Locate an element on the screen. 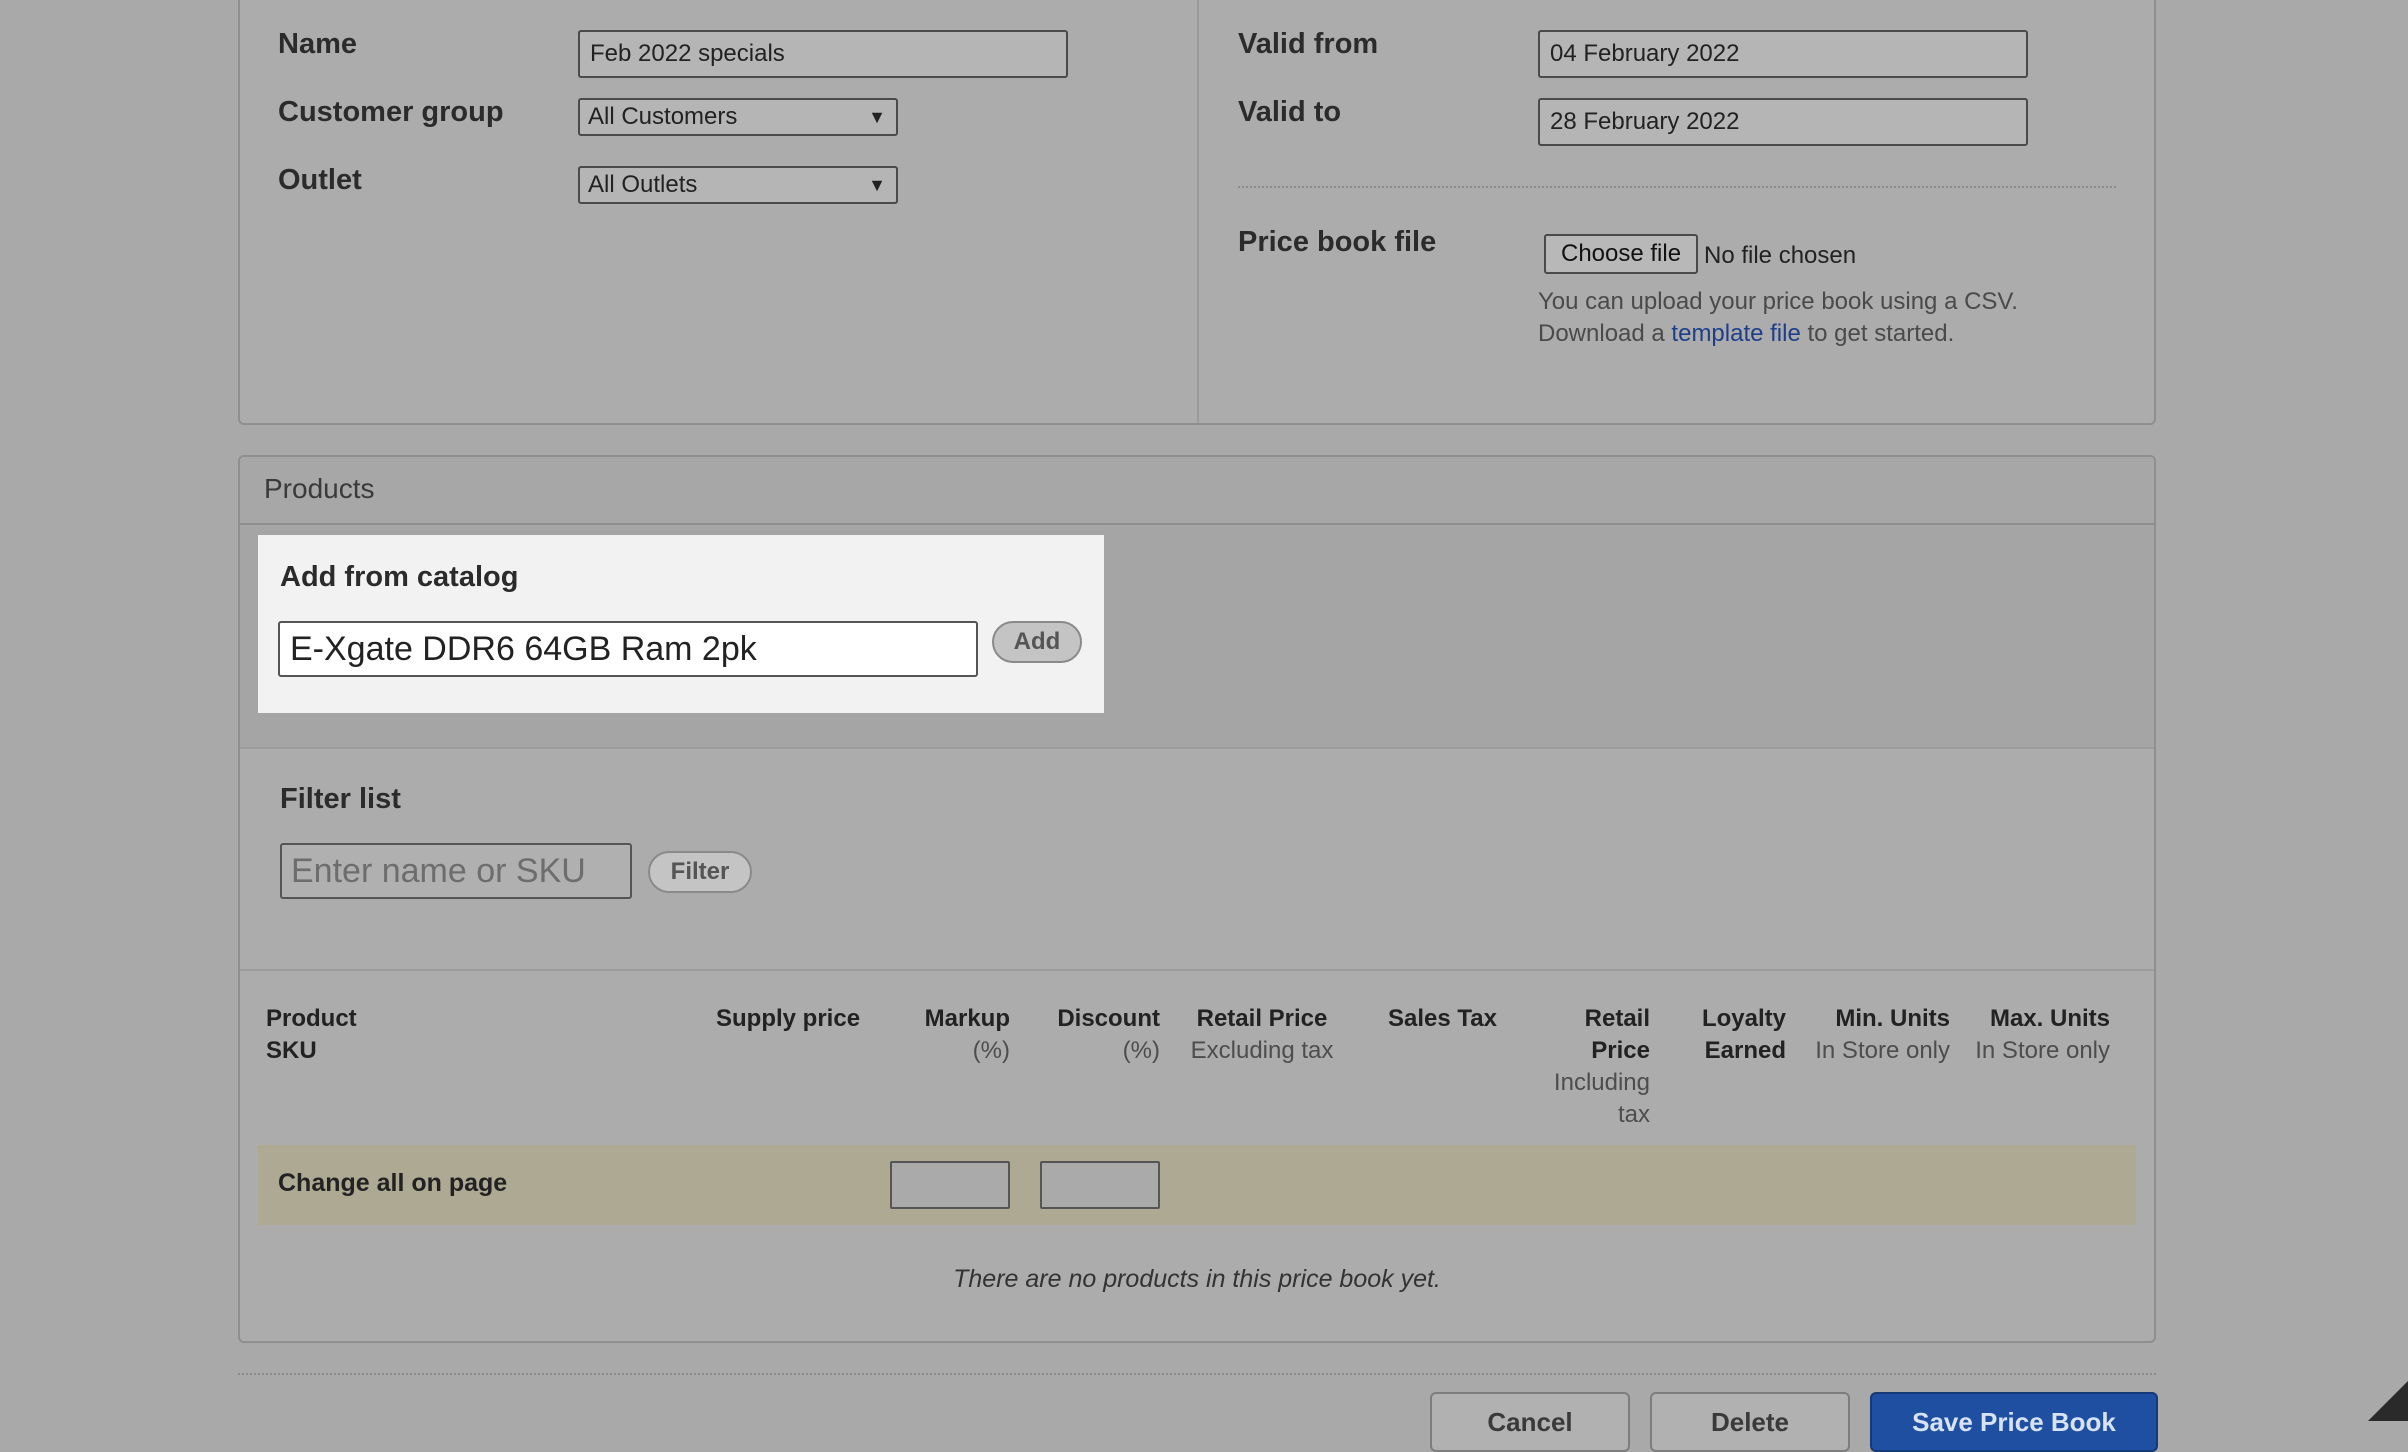  valid-to-label: Valid to is located at coordinates (1290, 112).